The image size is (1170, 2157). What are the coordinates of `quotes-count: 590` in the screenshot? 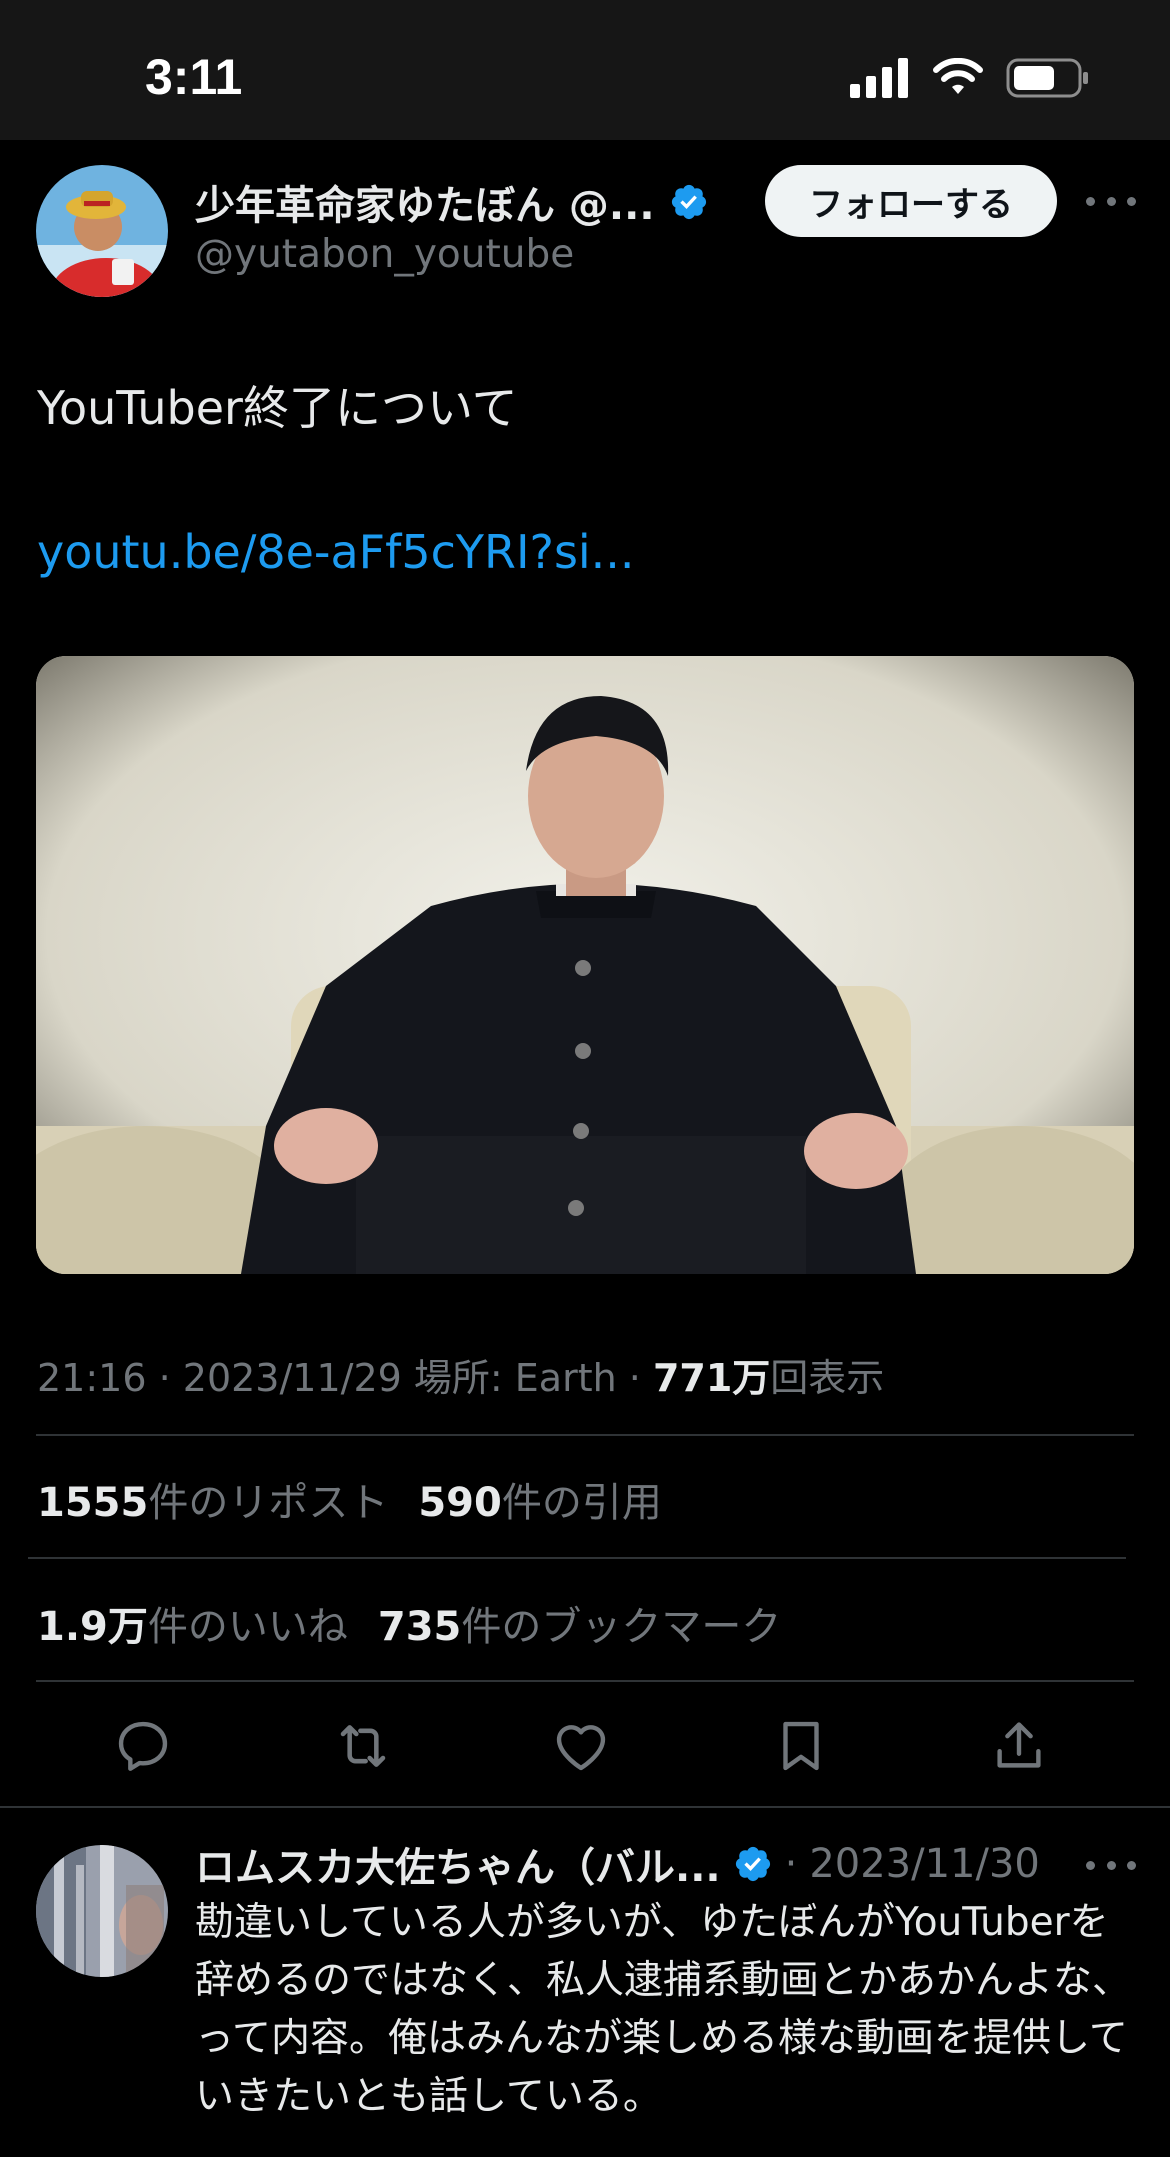 It's located at (460, 1503).